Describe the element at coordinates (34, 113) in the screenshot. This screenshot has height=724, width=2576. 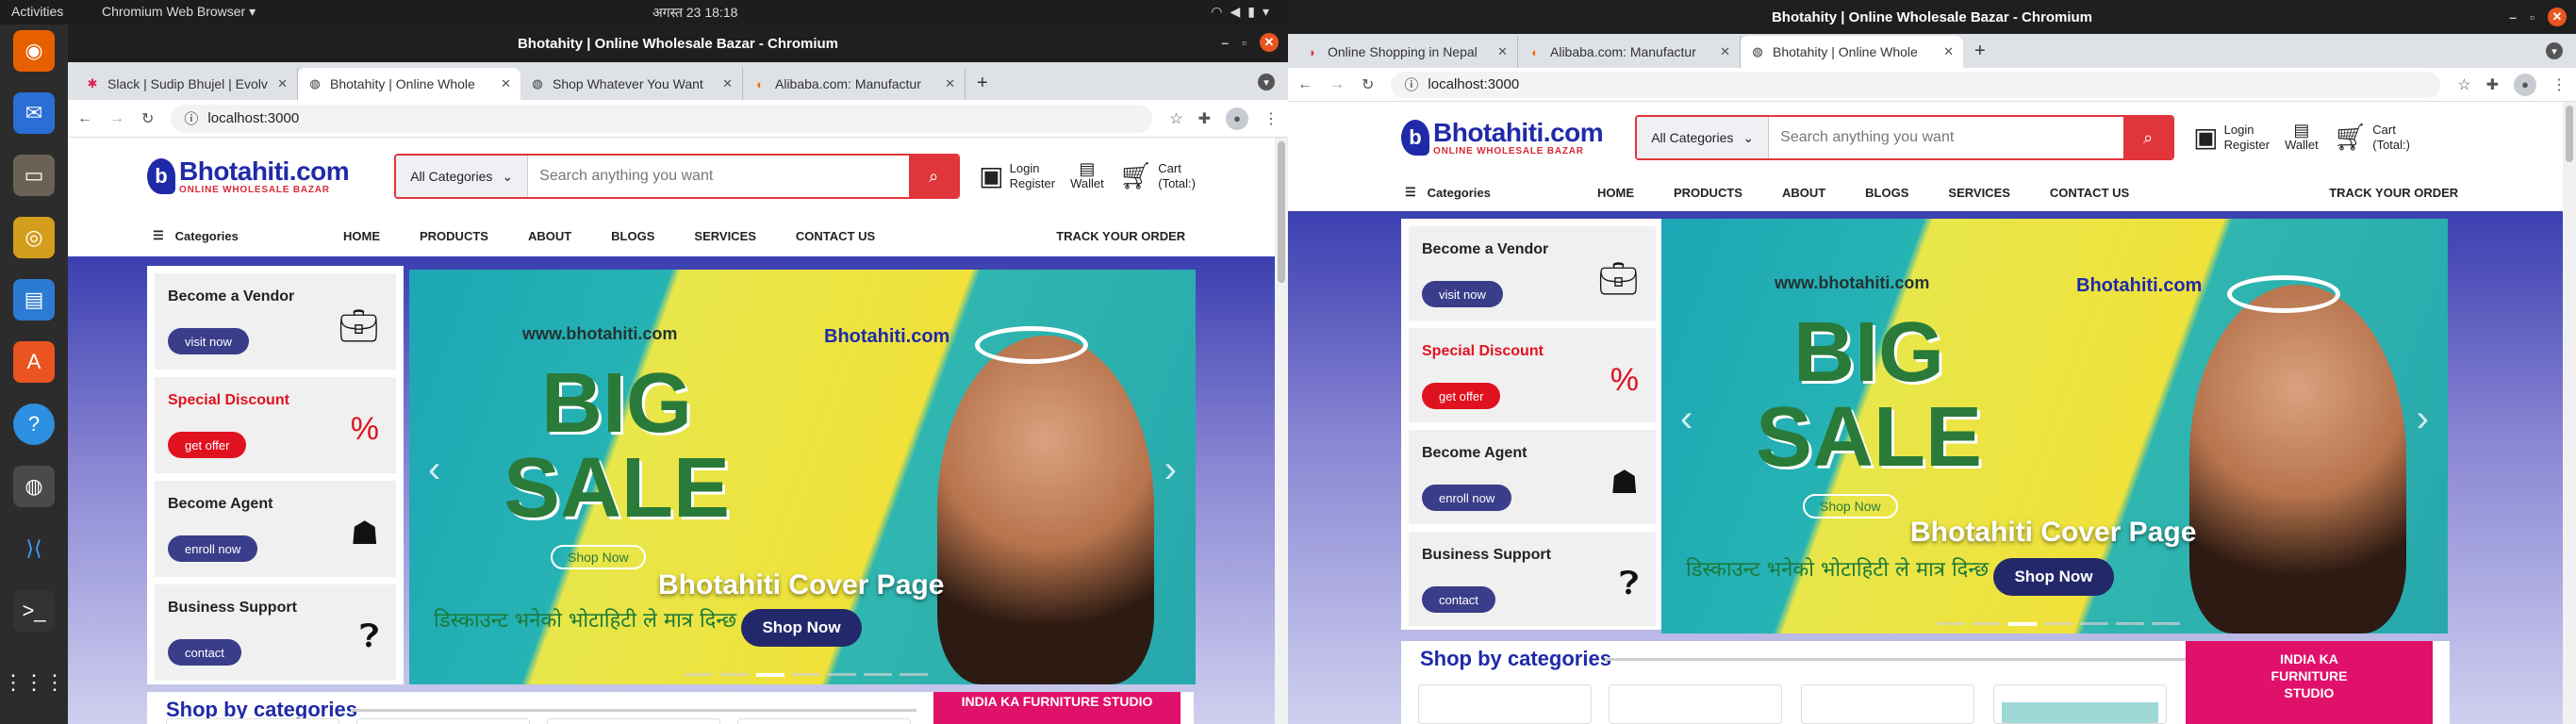
I see `thunderbird-icon: ✉` at that location.